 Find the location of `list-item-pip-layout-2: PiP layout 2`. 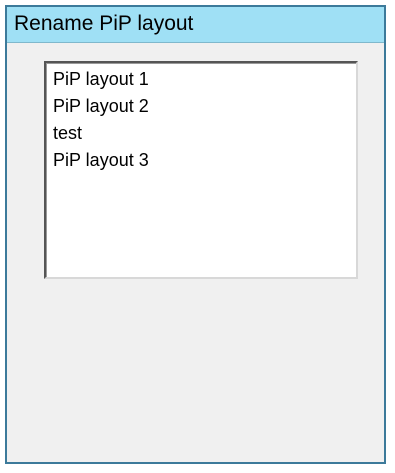

list-item-pip-layout-2: PiP layout 2 is located at coordinates (101, 106).